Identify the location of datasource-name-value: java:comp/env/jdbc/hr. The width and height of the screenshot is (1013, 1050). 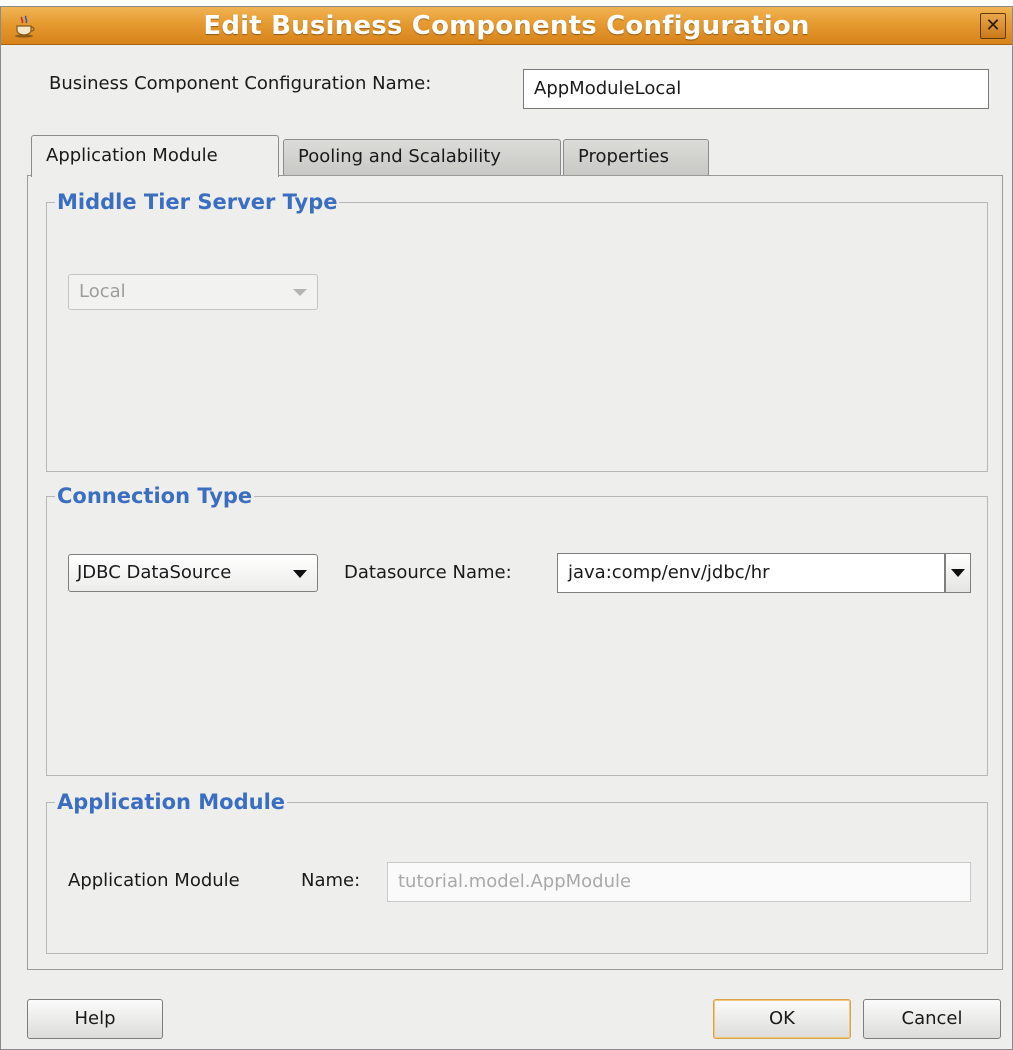
(669, 572).